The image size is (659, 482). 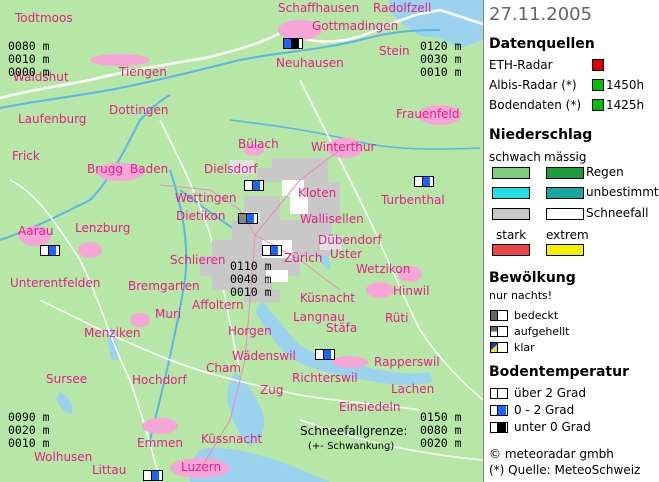 I want to click on town-label: Hinwil, so click(x=411, y=291).